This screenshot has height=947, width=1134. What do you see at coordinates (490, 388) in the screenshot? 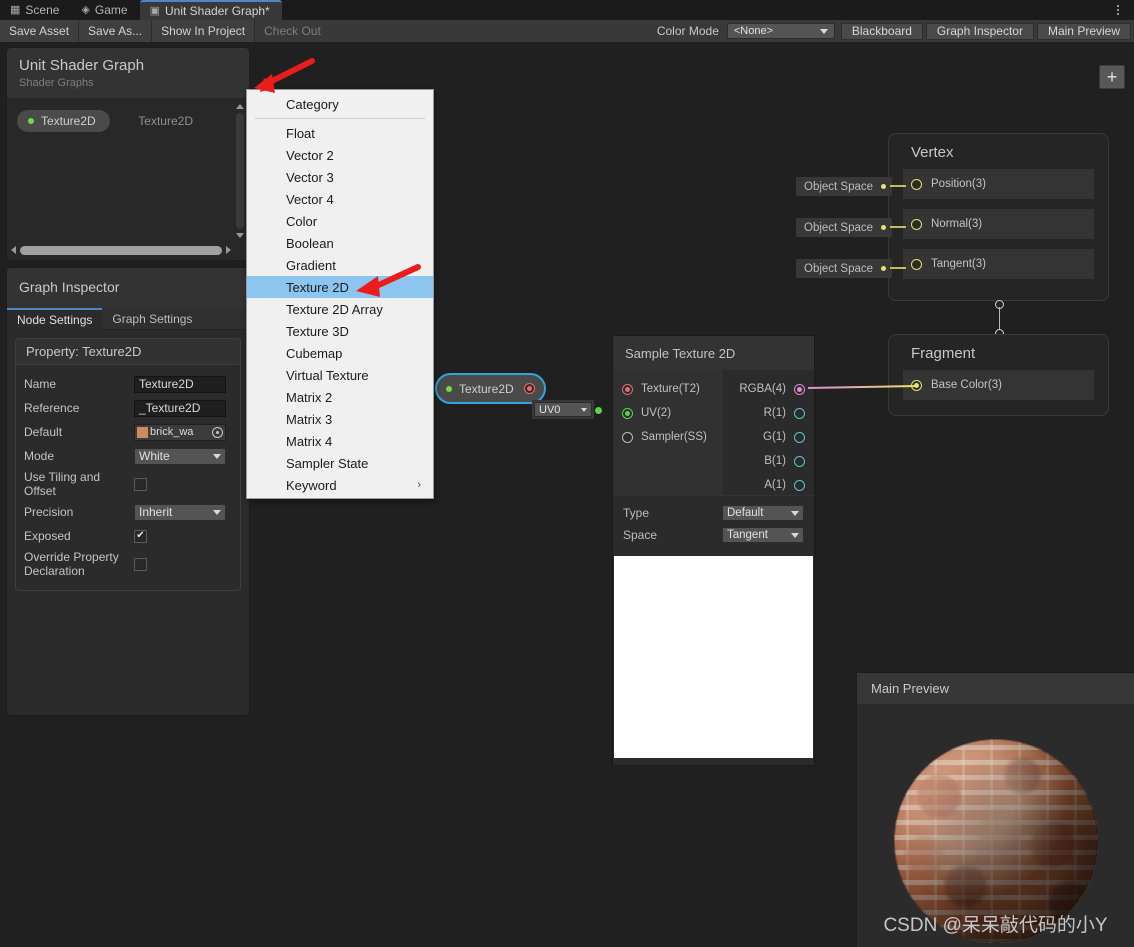
I see `node-texture2d-property: Texture2D` at bounding box center [490, 388].